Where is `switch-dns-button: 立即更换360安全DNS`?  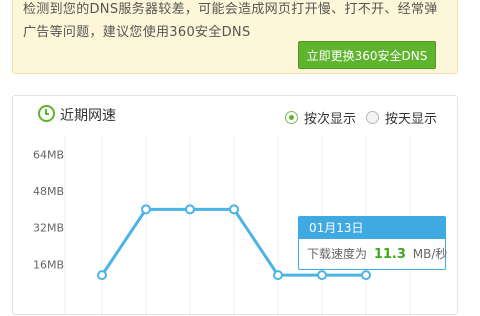
switch-dns-button: 立即更换360安全DNS is located at coordinates (367, 55).